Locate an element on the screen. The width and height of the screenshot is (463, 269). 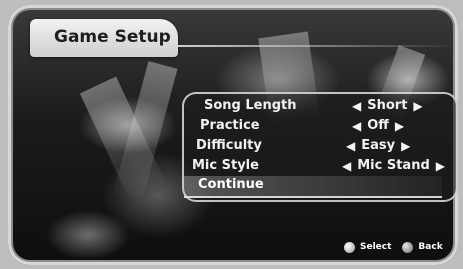
title-divider is located at coordinates (318, 46).